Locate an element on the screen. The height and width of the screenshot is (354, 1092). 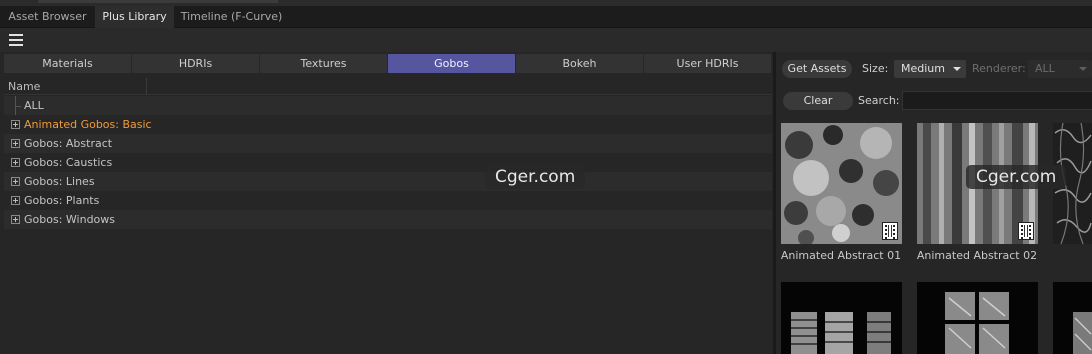
tree-item-gobos-caustics: Gobos: Caustics is located at coordinates (388, 162).